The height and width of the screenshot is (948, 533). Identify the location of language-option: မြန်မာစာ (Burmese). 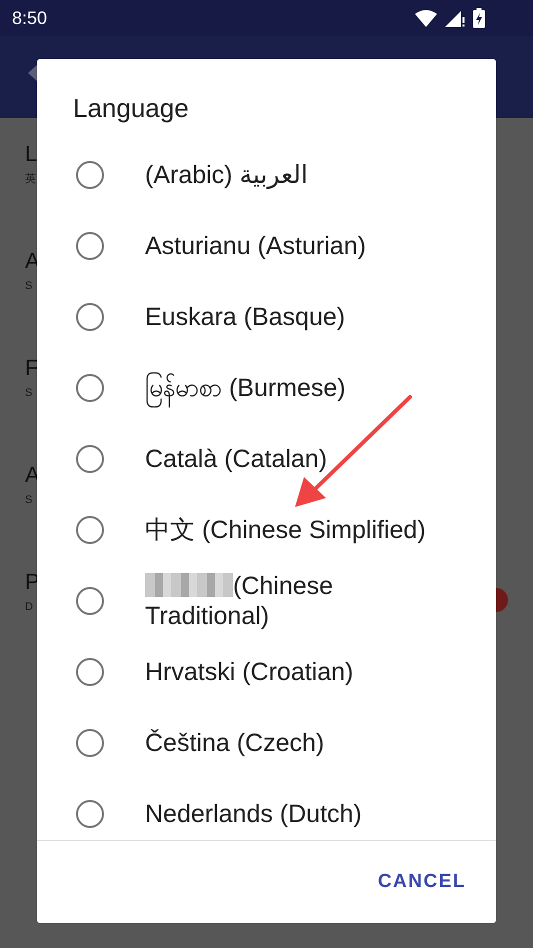
(245, 388).